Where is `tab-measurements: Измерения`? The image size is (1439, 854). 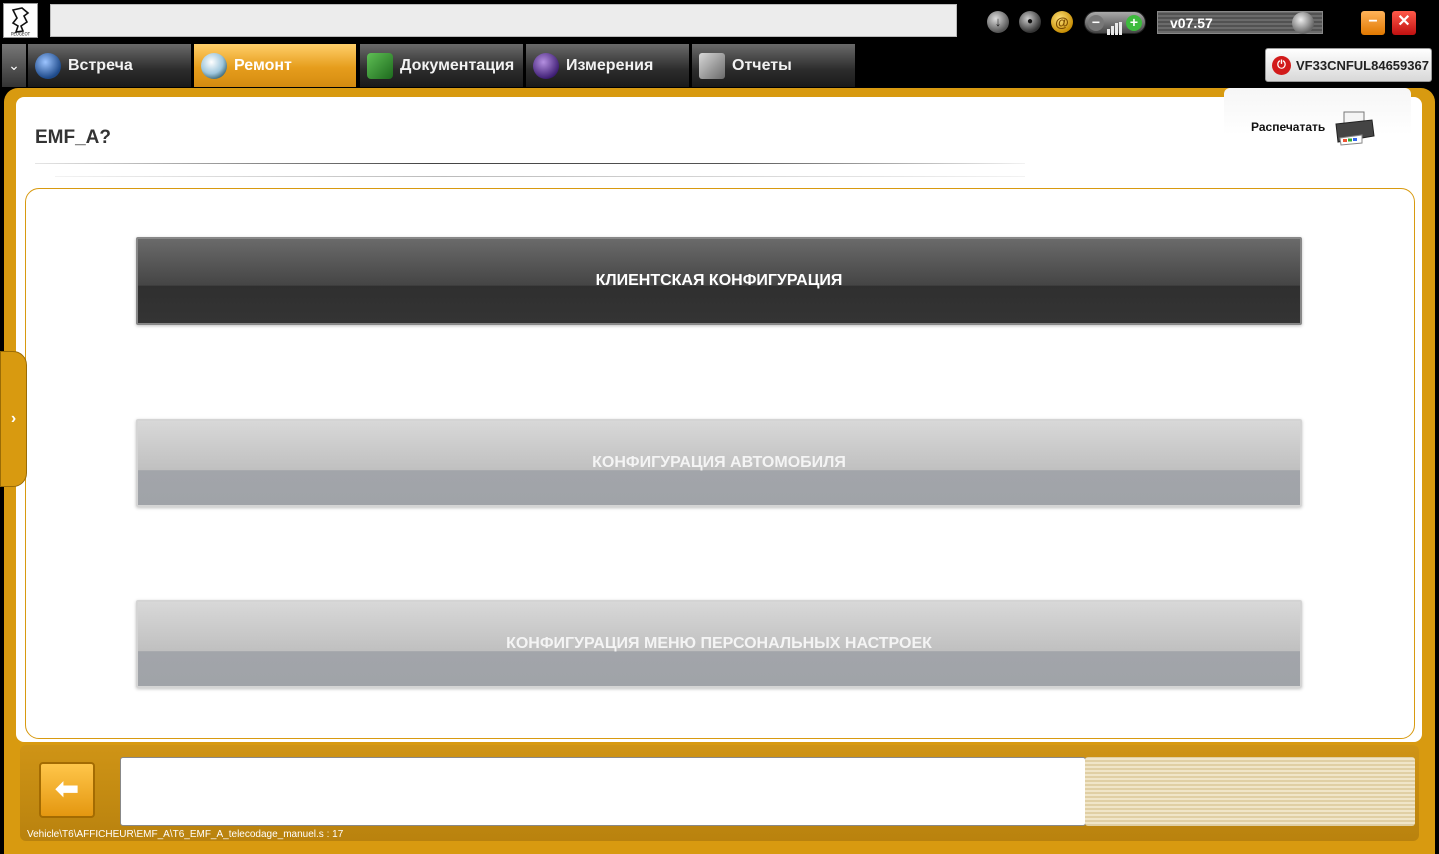
tab-measurements: Измерения is located at coordinates (608, 65).